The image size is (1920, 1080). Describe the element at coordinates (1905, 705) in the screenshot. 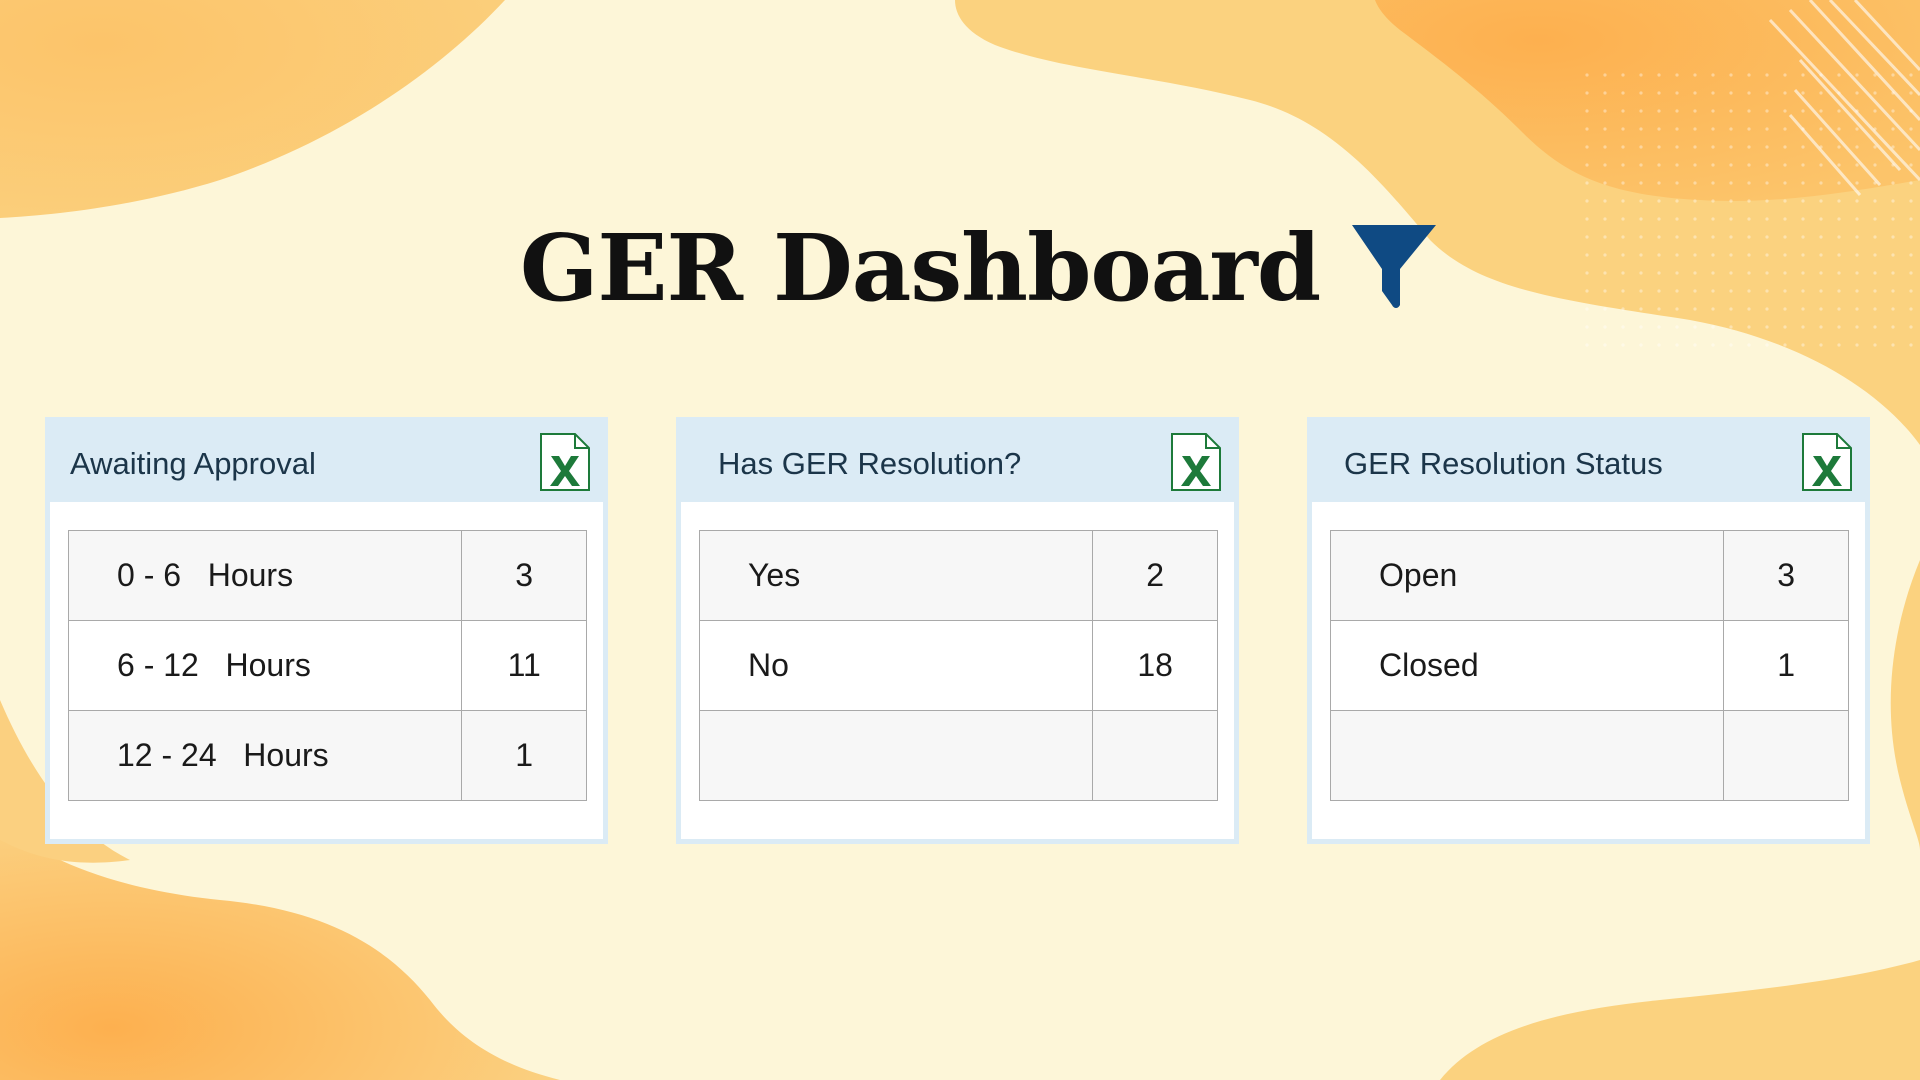

I see `blob-right-edge` at that location.